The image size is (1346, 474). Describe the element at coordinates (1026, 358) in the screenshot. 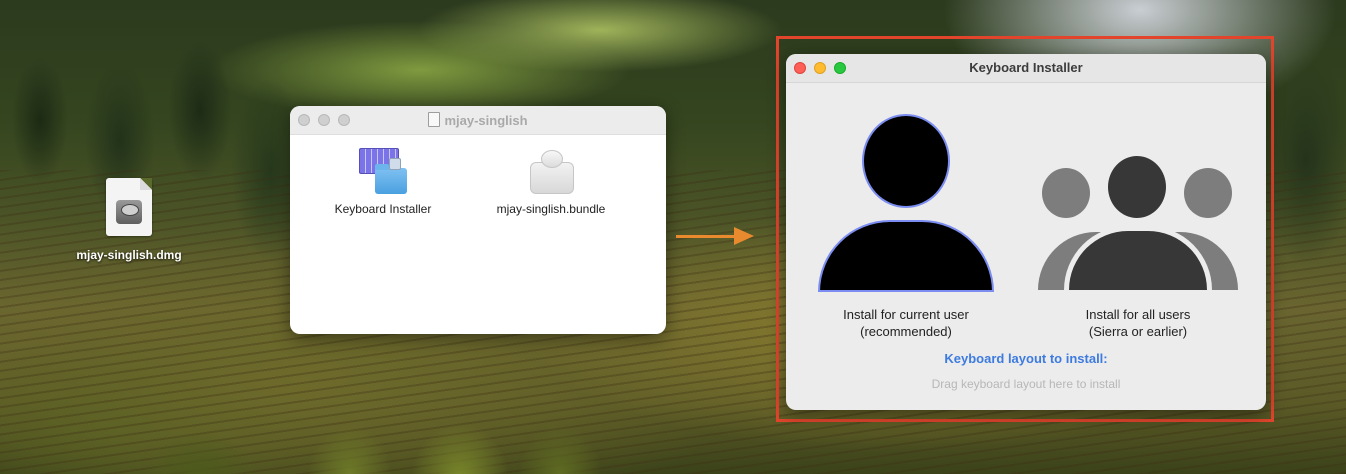

I see `keyboard-layout-label: Keyboard layout to install:` at that location.